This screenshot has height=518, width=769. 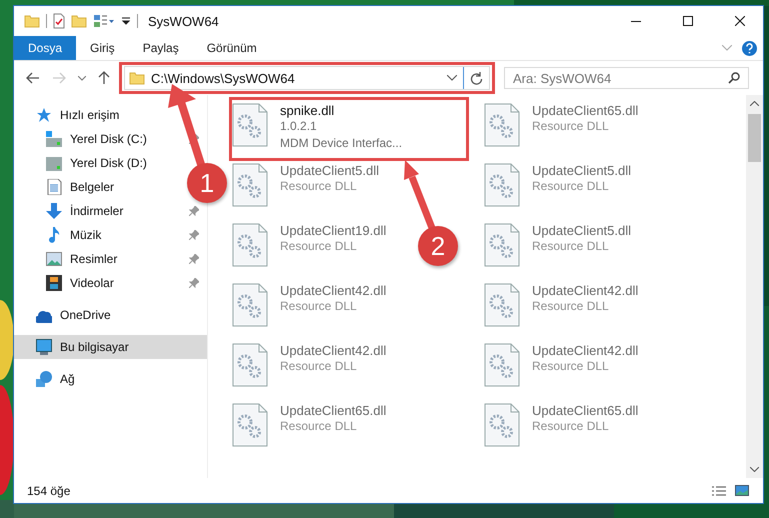 I want to click on download-icon, so click(x=54, y=211).